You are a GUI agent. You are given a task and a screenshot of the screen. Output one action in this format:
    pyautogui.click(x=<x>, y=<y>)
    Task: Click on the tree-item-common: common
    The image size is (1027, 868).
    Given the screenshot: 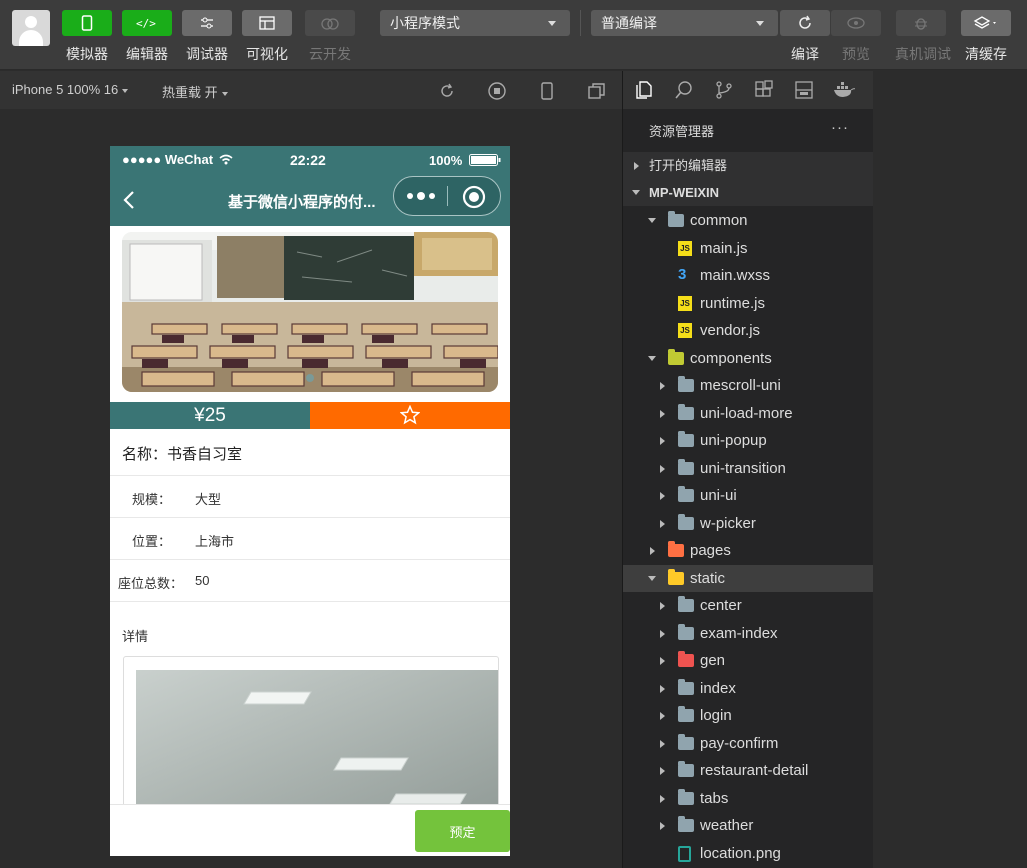 What is the action you would take?
    pyautogui.click(x=748, y=220)
    